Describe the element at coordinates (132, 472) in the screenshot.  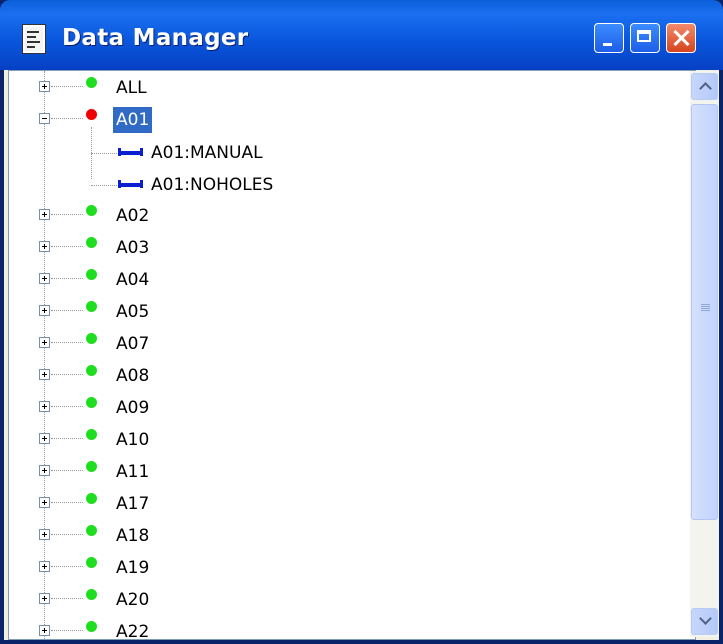
I see `tree-item-label: A11` at that location.